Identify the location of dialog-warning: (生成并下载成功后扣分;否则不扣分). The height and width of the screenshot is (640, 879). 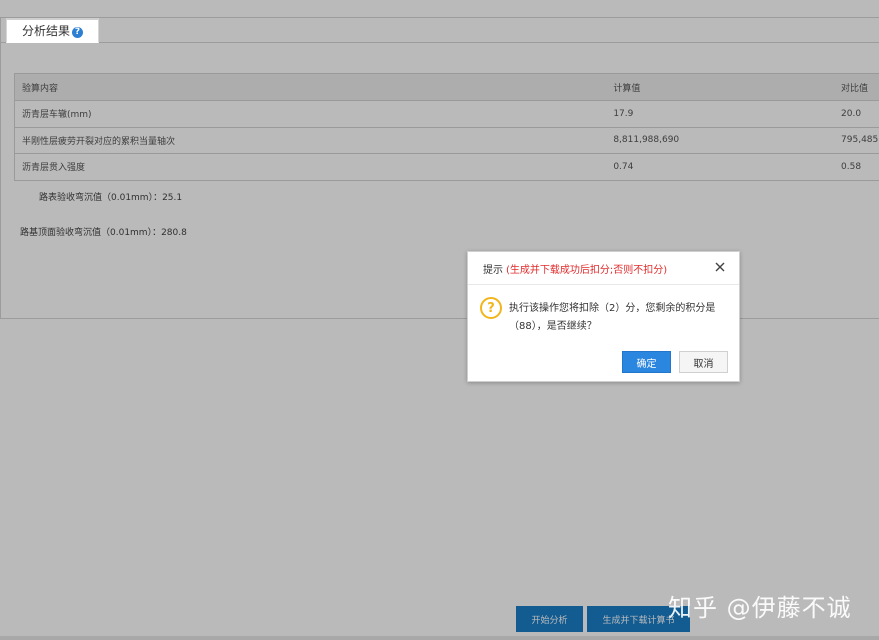
(587, 270).